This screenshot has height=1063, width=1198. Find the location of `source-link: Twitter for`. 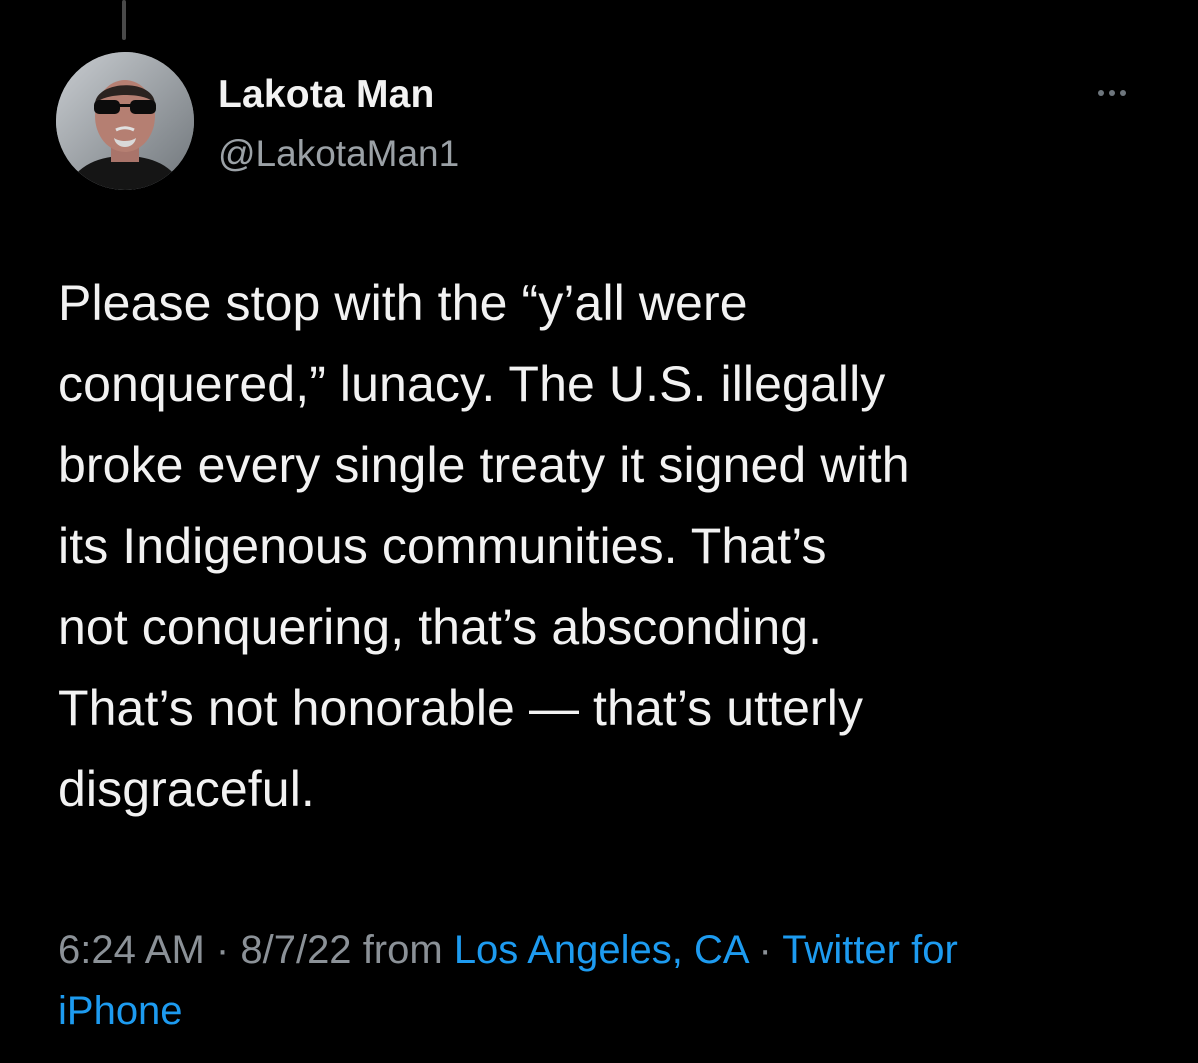

source-link: Twitter for is located at coordinates (870, 950).